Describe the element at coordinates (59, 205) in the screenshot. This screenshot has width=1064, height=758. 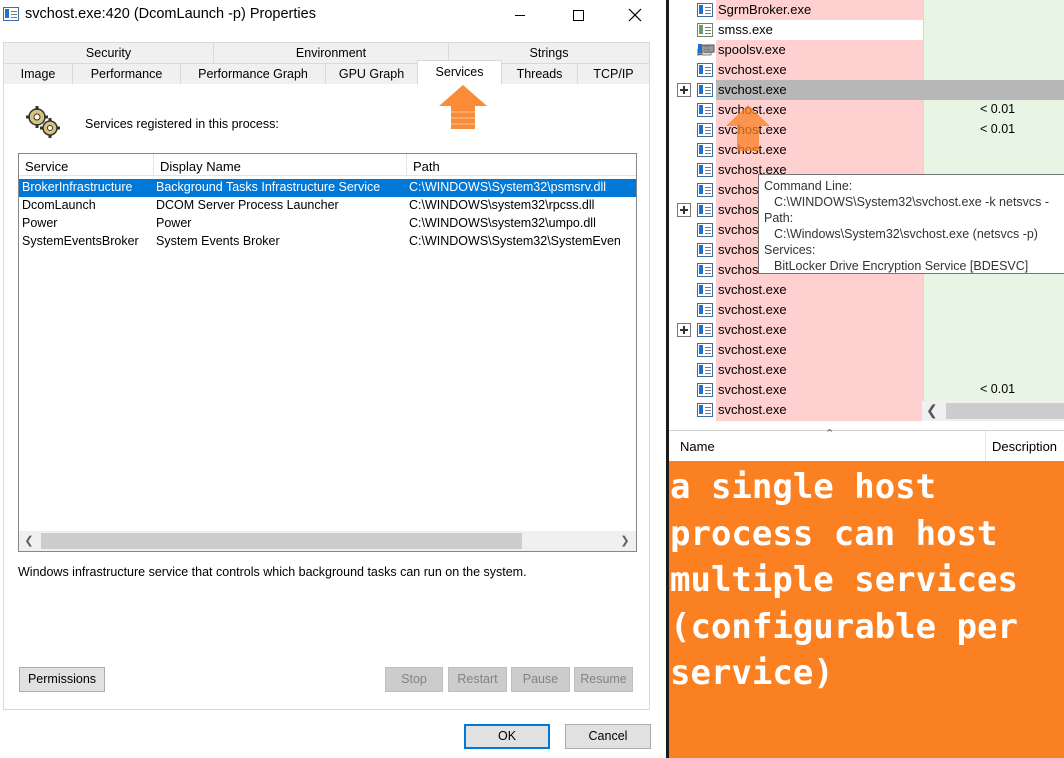
I see `service-name-cell: DcomLaunch` at that location.